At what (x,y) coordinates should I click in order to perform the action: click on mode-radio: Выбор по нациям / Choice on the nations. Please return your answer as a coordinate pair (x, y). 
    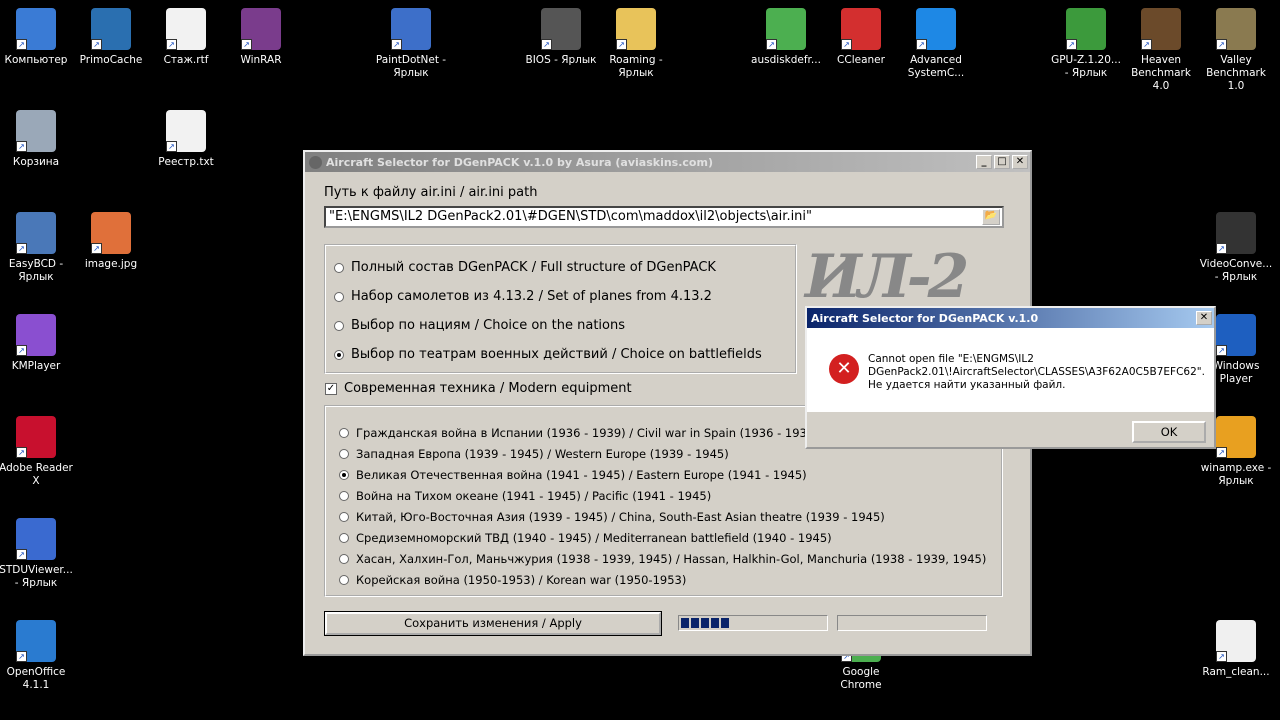
    Looking at the image, I should click on (479, 325).